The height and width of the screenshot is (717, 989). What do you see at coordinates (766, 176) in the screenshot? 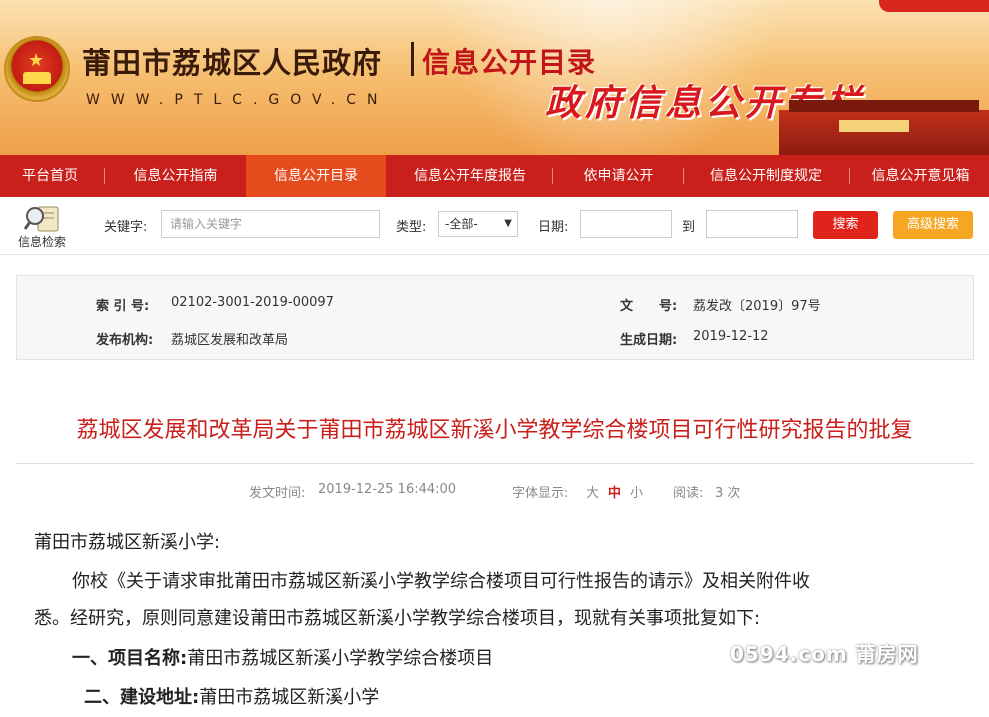
I see `nav-item-regulations: 信息公开制度规定` at bounding box center [766, 176].